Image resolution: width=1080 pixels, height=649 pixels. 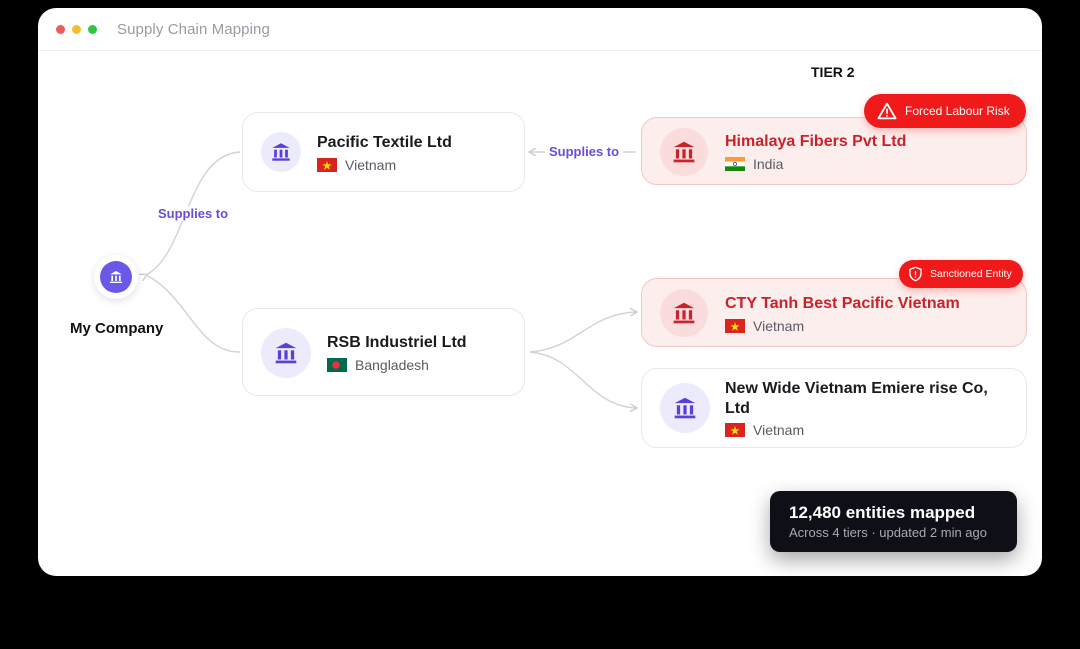 I want to click on badge-label: Sanctioned Entity, so click(x=971, y=274).